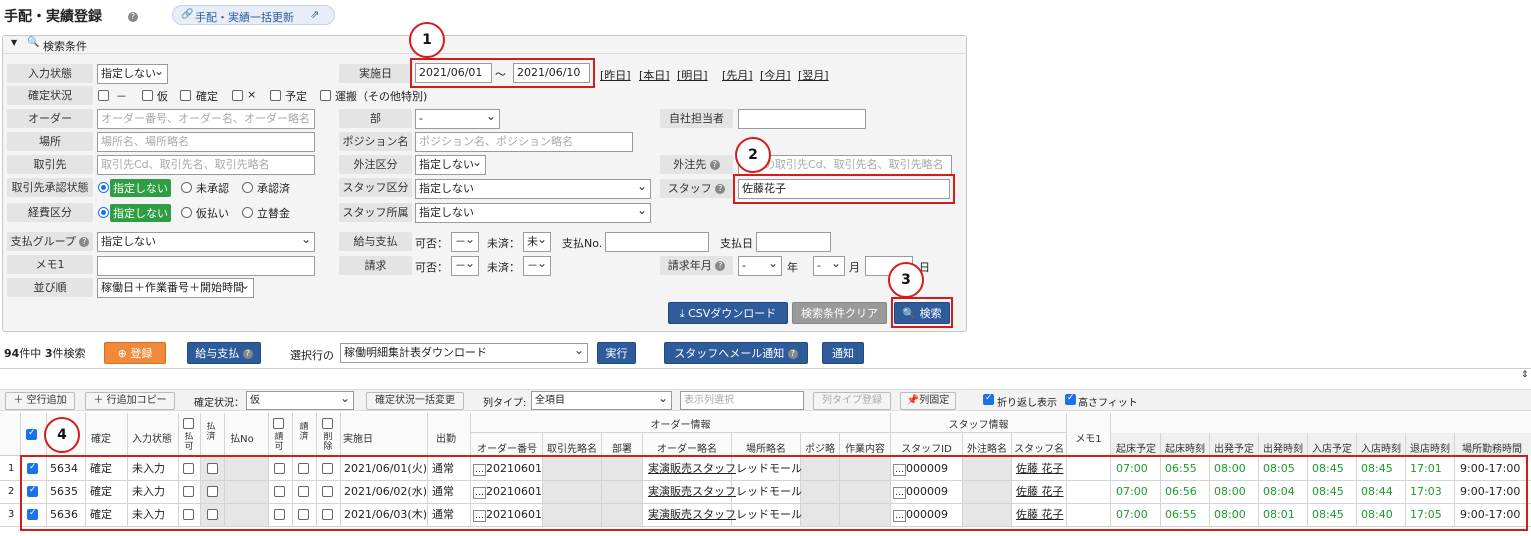  I want to click on label-memo1: メモ1, so click(50, 264).